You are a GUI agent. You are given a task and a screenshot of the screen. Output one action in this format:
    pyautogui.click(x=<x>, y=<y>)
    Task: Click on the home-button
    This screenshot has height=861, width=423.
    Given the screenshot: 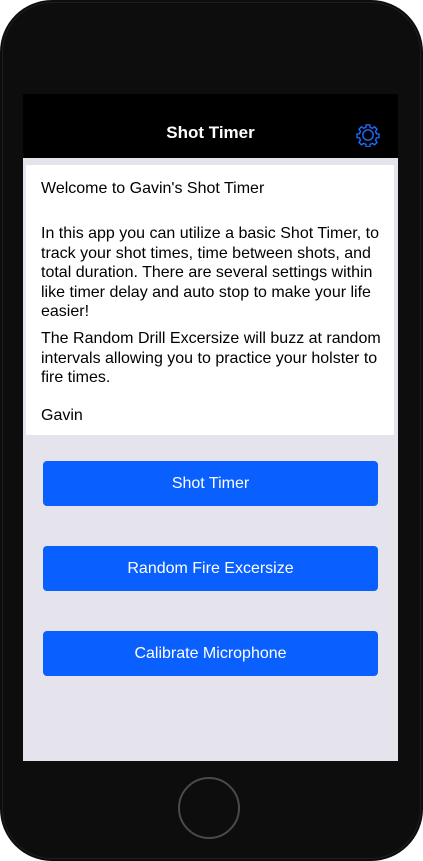 What is the action you would take?
    pyautogui.click(x=209, y=808)
    